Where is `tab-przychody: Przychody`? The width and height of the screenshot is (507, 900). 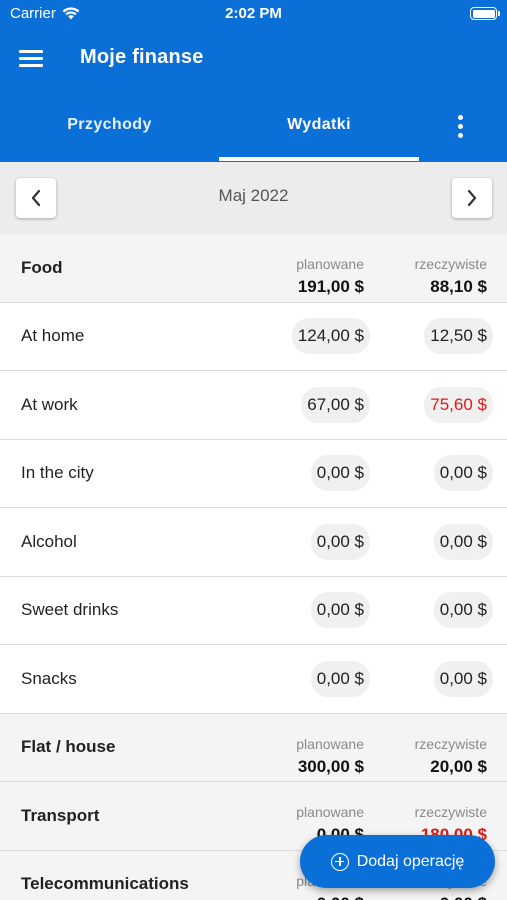 tab-przychody: Przychody is located at coordinates (109, 125).